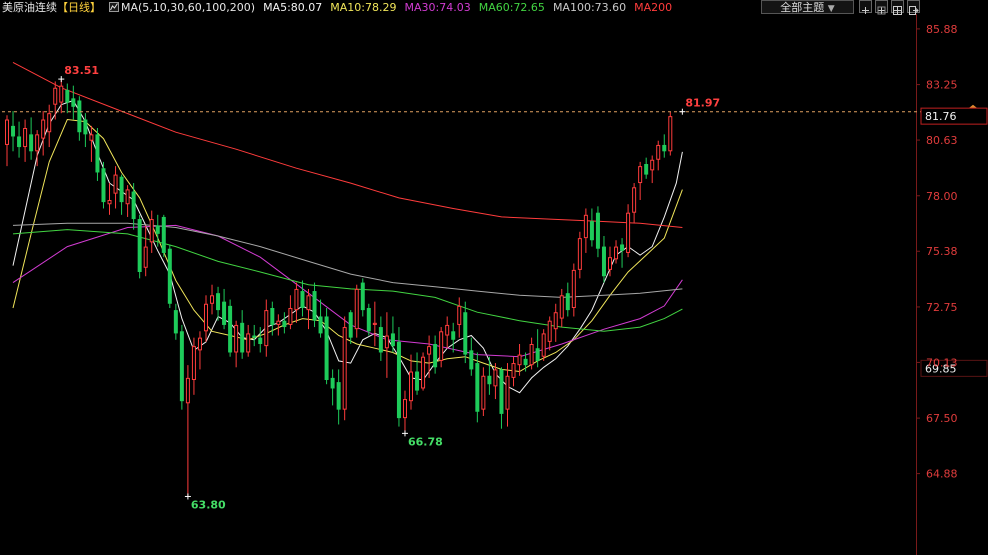 Image resolution: width=988 pixels, height=555 pixels. What do you see at coordinates (942, 196) in the screenshot?
I see `y-tick-label: 78.00` at bounding box center [942, 196].